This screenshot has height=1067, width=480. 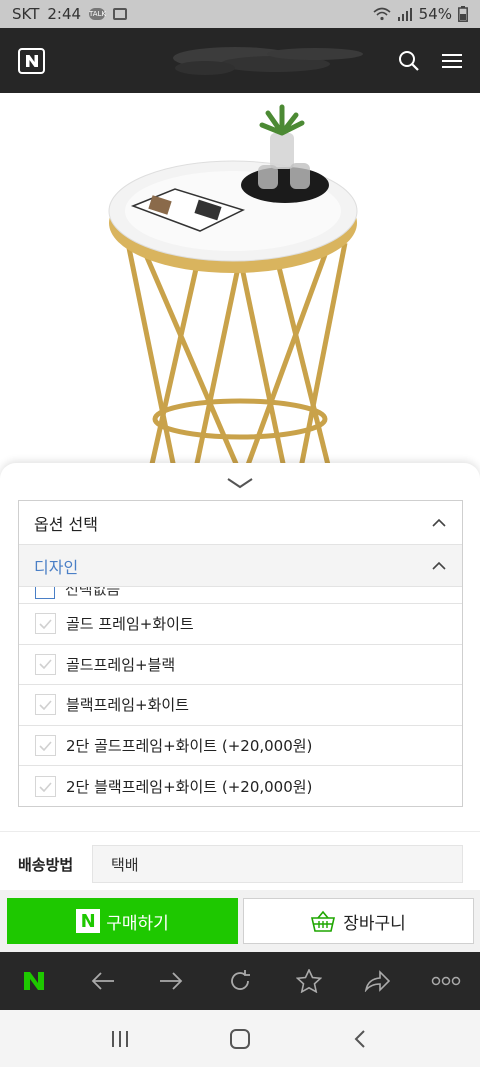 I want to click on back-button, so click(x=103, y=981).